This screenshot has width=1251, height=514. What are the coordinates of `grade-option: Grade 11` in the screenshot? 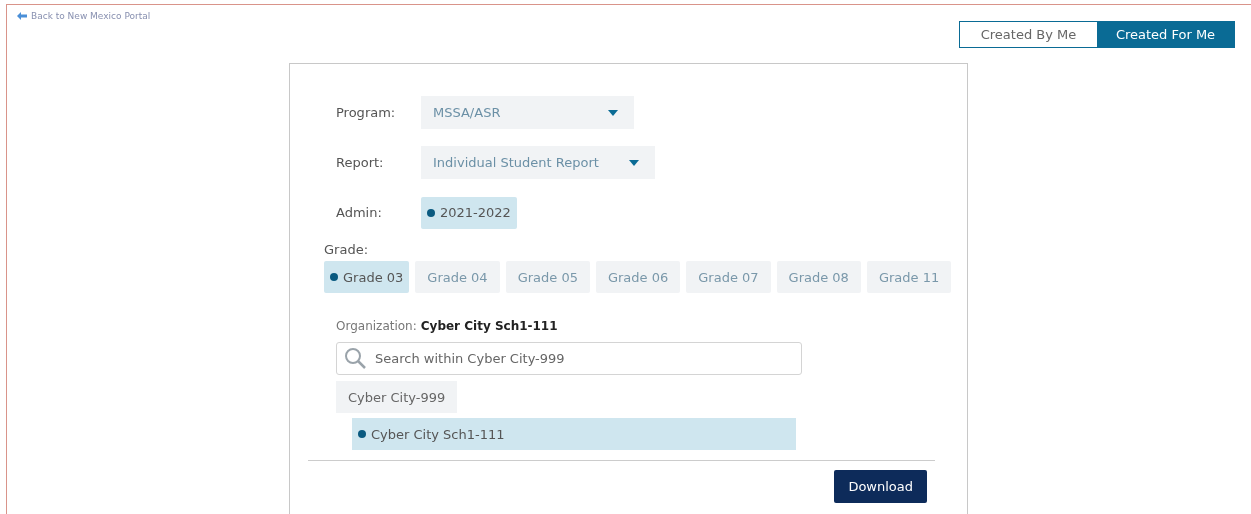 It's located at (909, 277).